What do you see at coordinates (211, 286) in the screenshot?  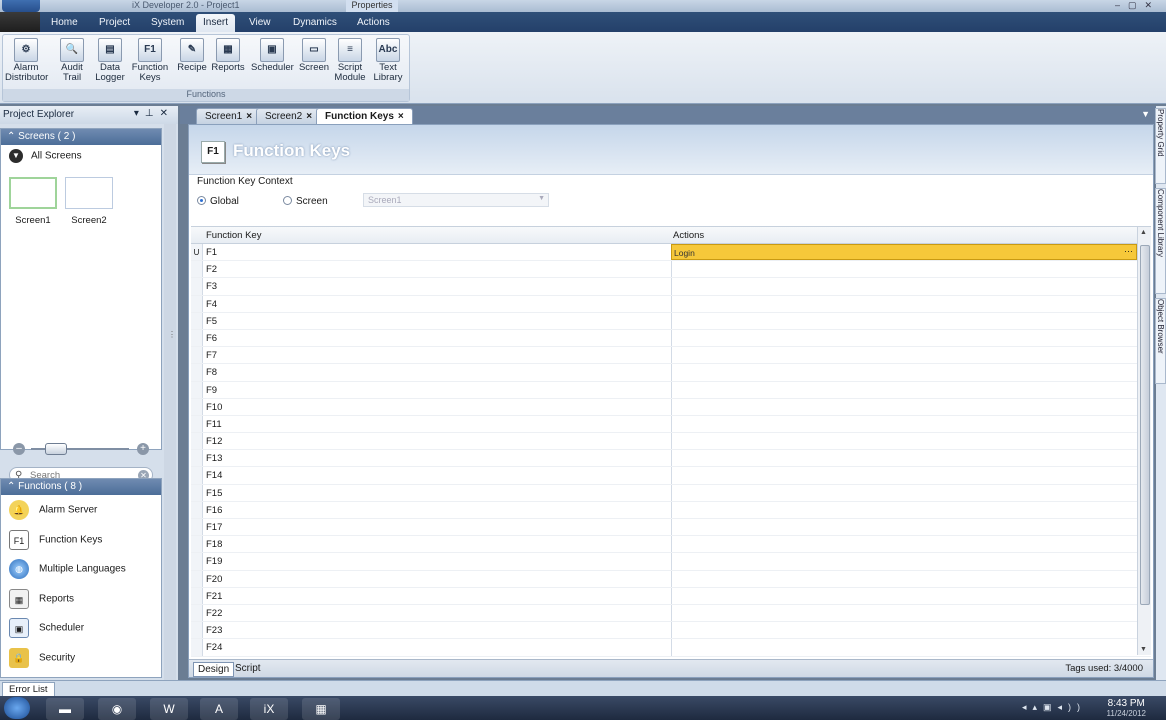 I see `function-key-cell: F3` at bounding box center [211, 286].